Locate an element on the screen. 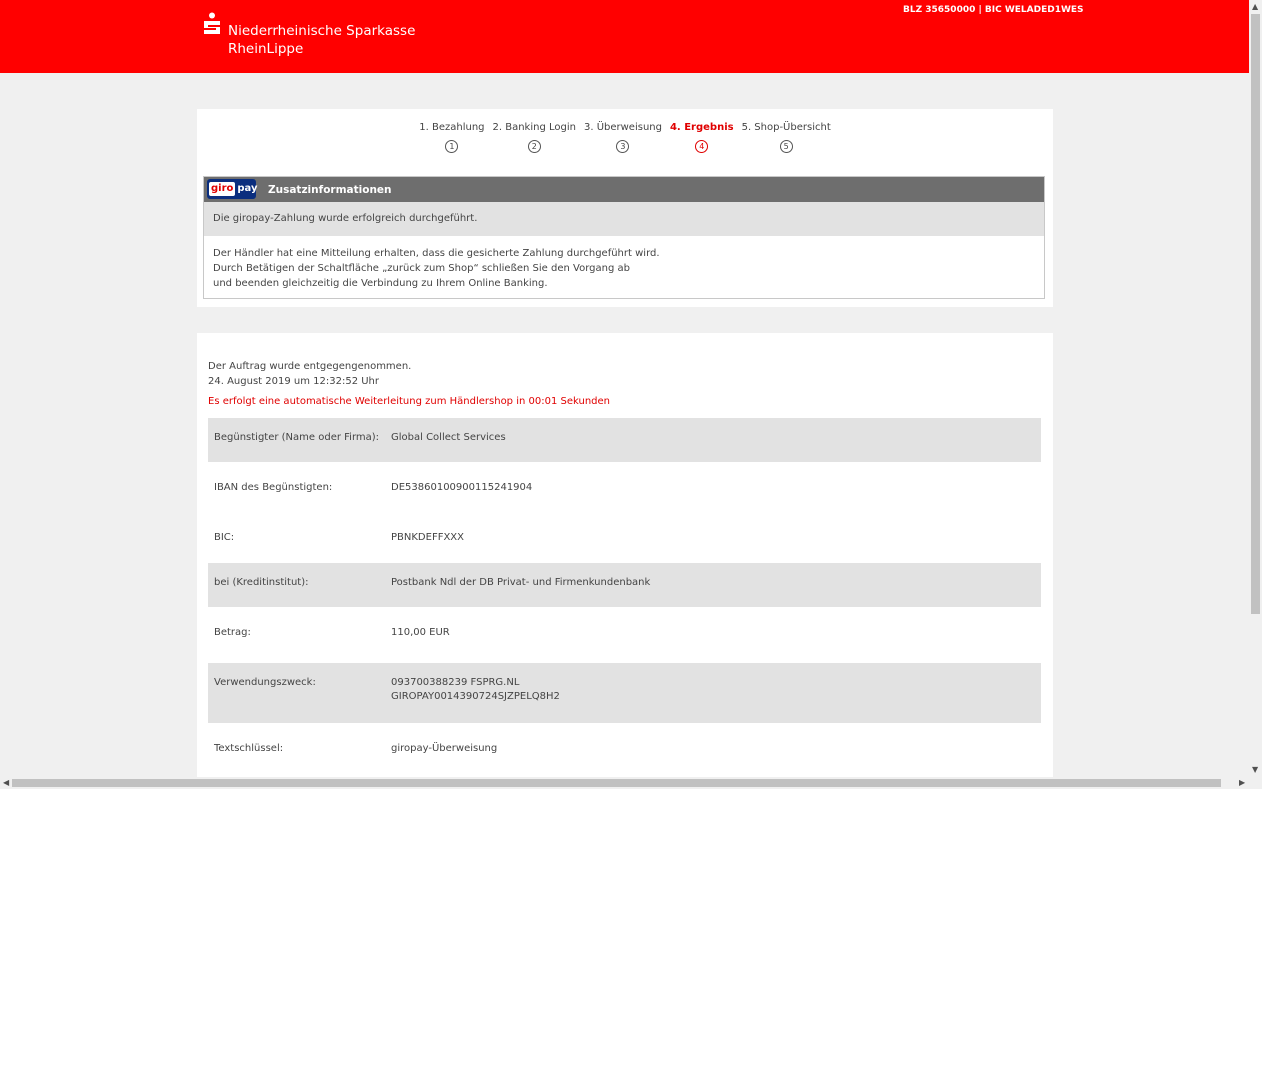  detail-value: giropay-Überweisung is located at coordinates (444, 753).